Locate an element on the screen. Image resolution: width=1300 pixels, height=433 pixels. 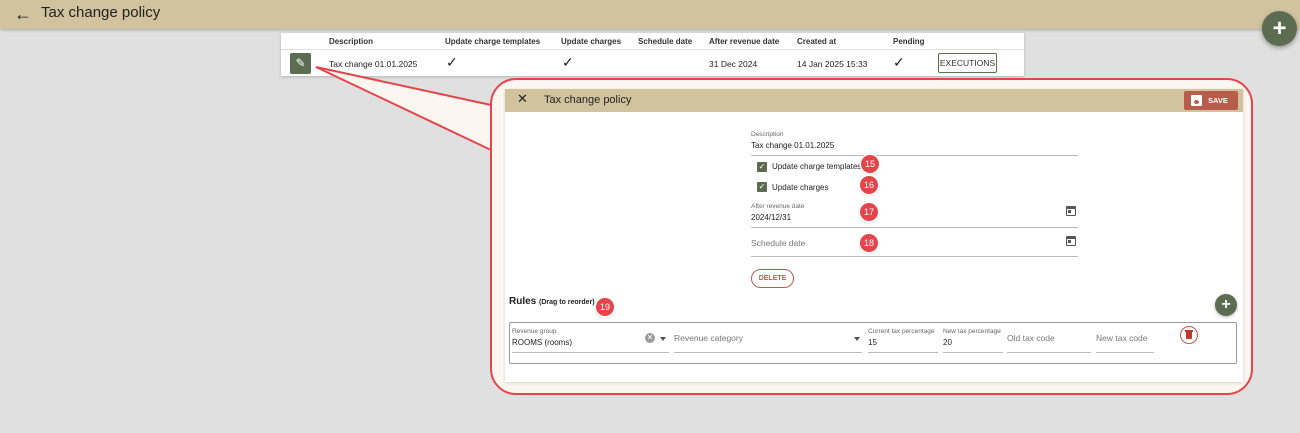
annotation-badge: 17 is located at coordinates (869, 212).